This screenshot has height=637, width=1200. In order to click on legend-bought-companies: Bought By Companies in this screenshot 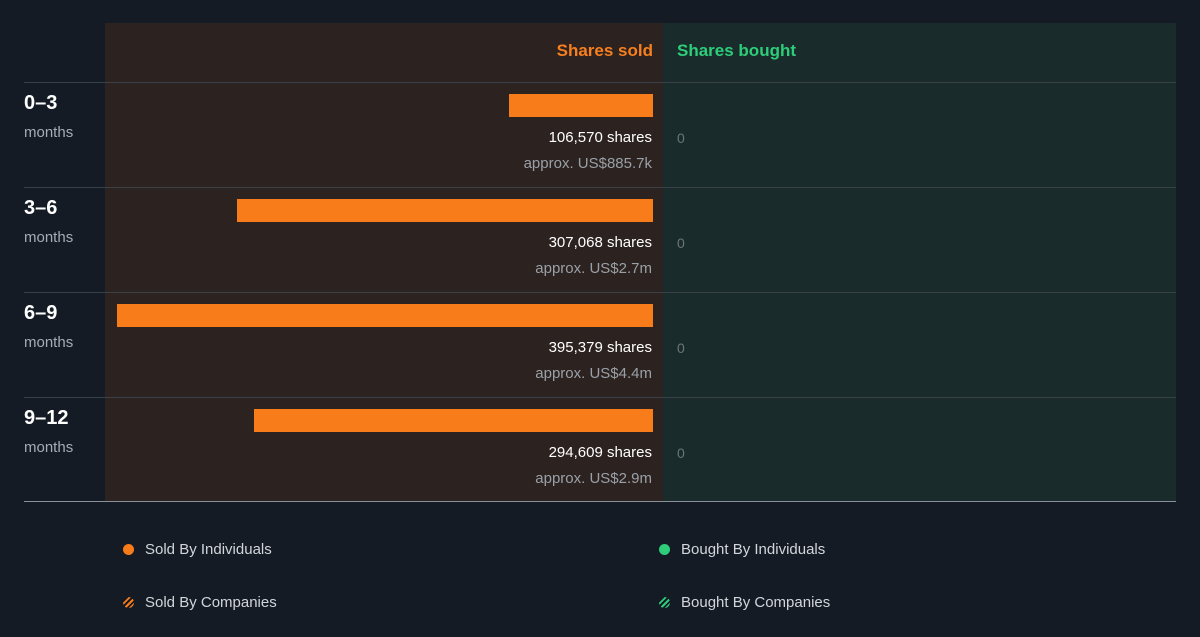, I will do `click(744, 602)`.